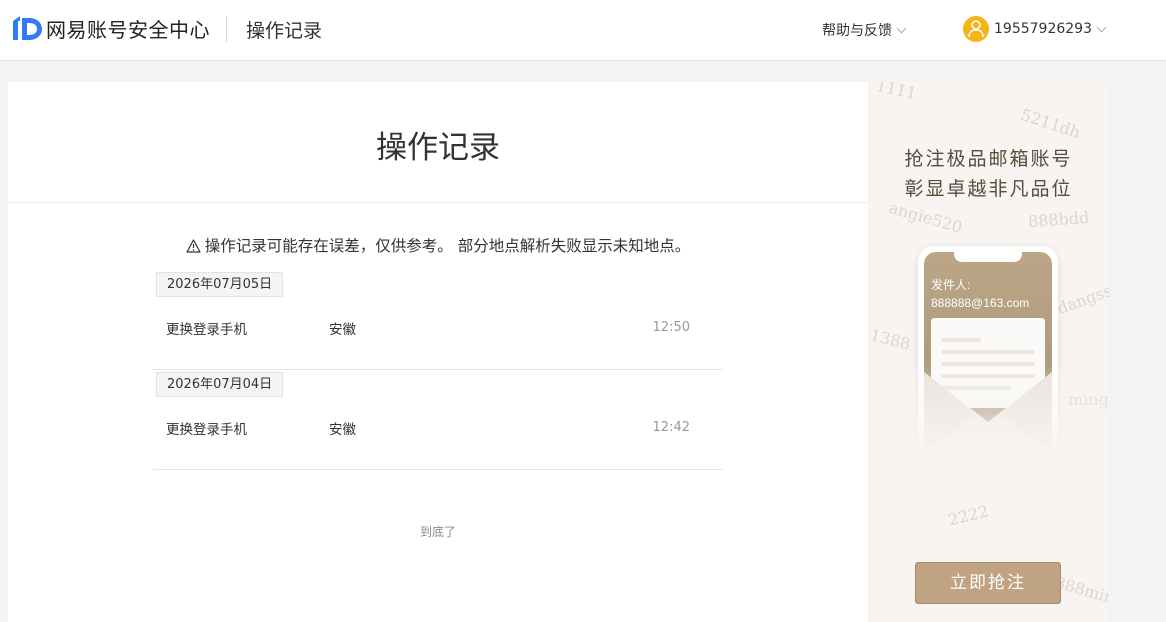  Describe the element at coordinates (890, 339) in the screenshot. I see `watermark-text: 1388` at that location.